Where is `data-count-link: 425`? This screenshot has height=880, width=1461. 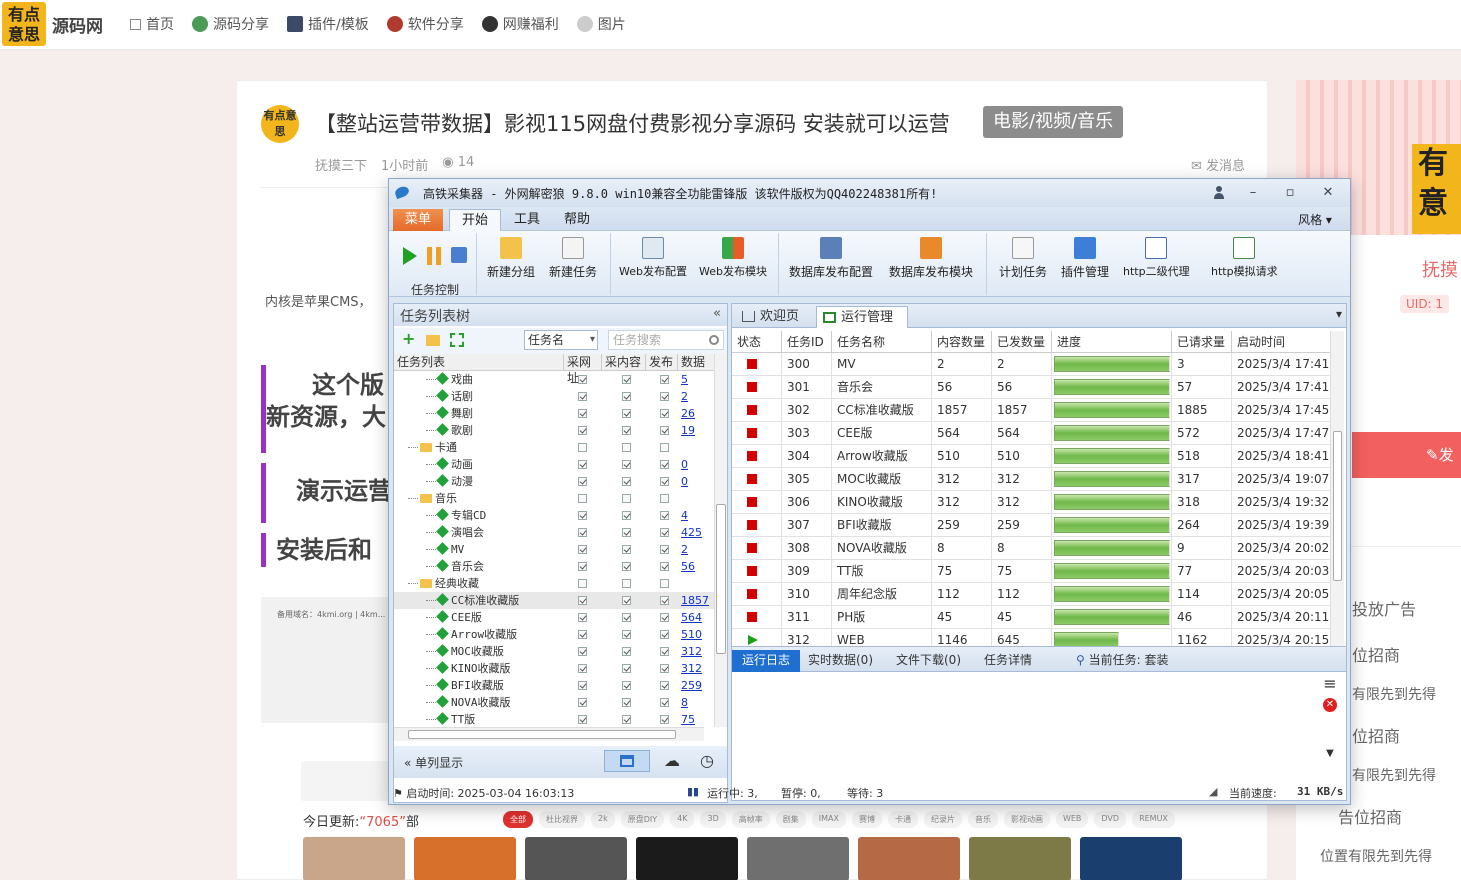 data-count-link: 425 is located at coordinates (691, 532).